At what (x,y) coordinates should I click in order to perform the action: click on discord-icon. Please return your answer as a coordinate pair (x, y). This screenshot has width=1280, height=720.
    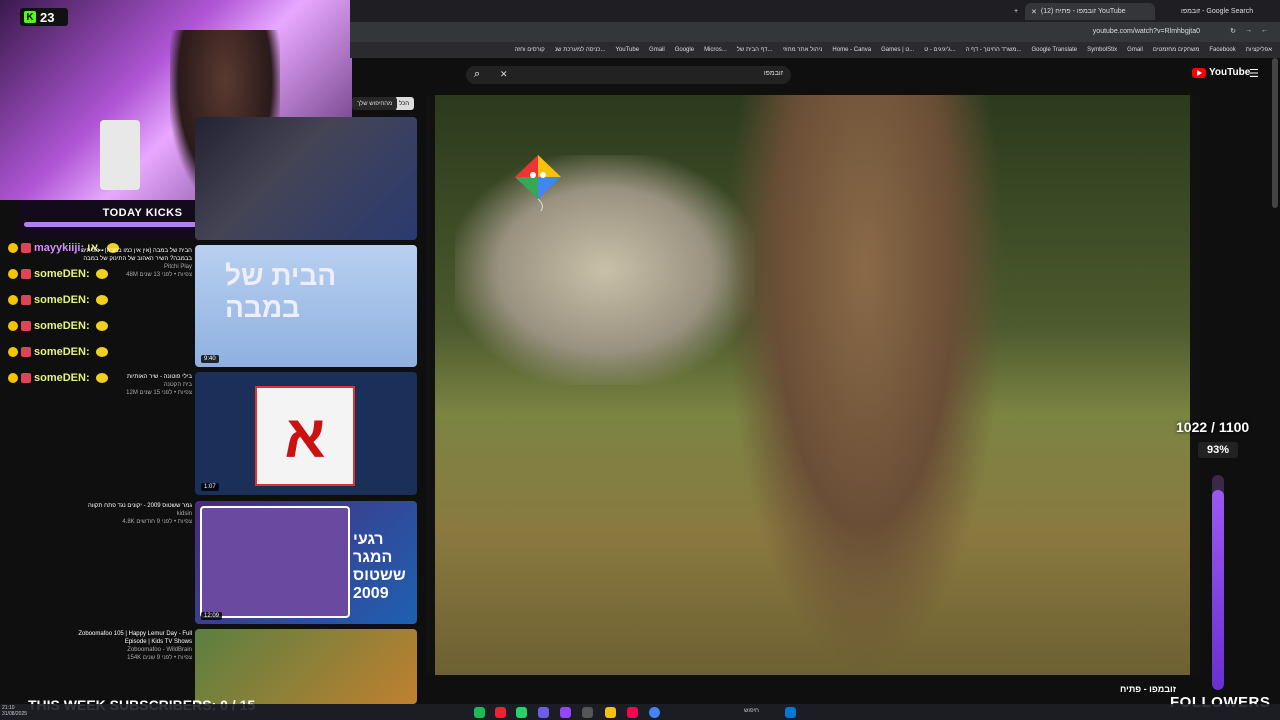
    Looking at the image, I should click on (543, 712).